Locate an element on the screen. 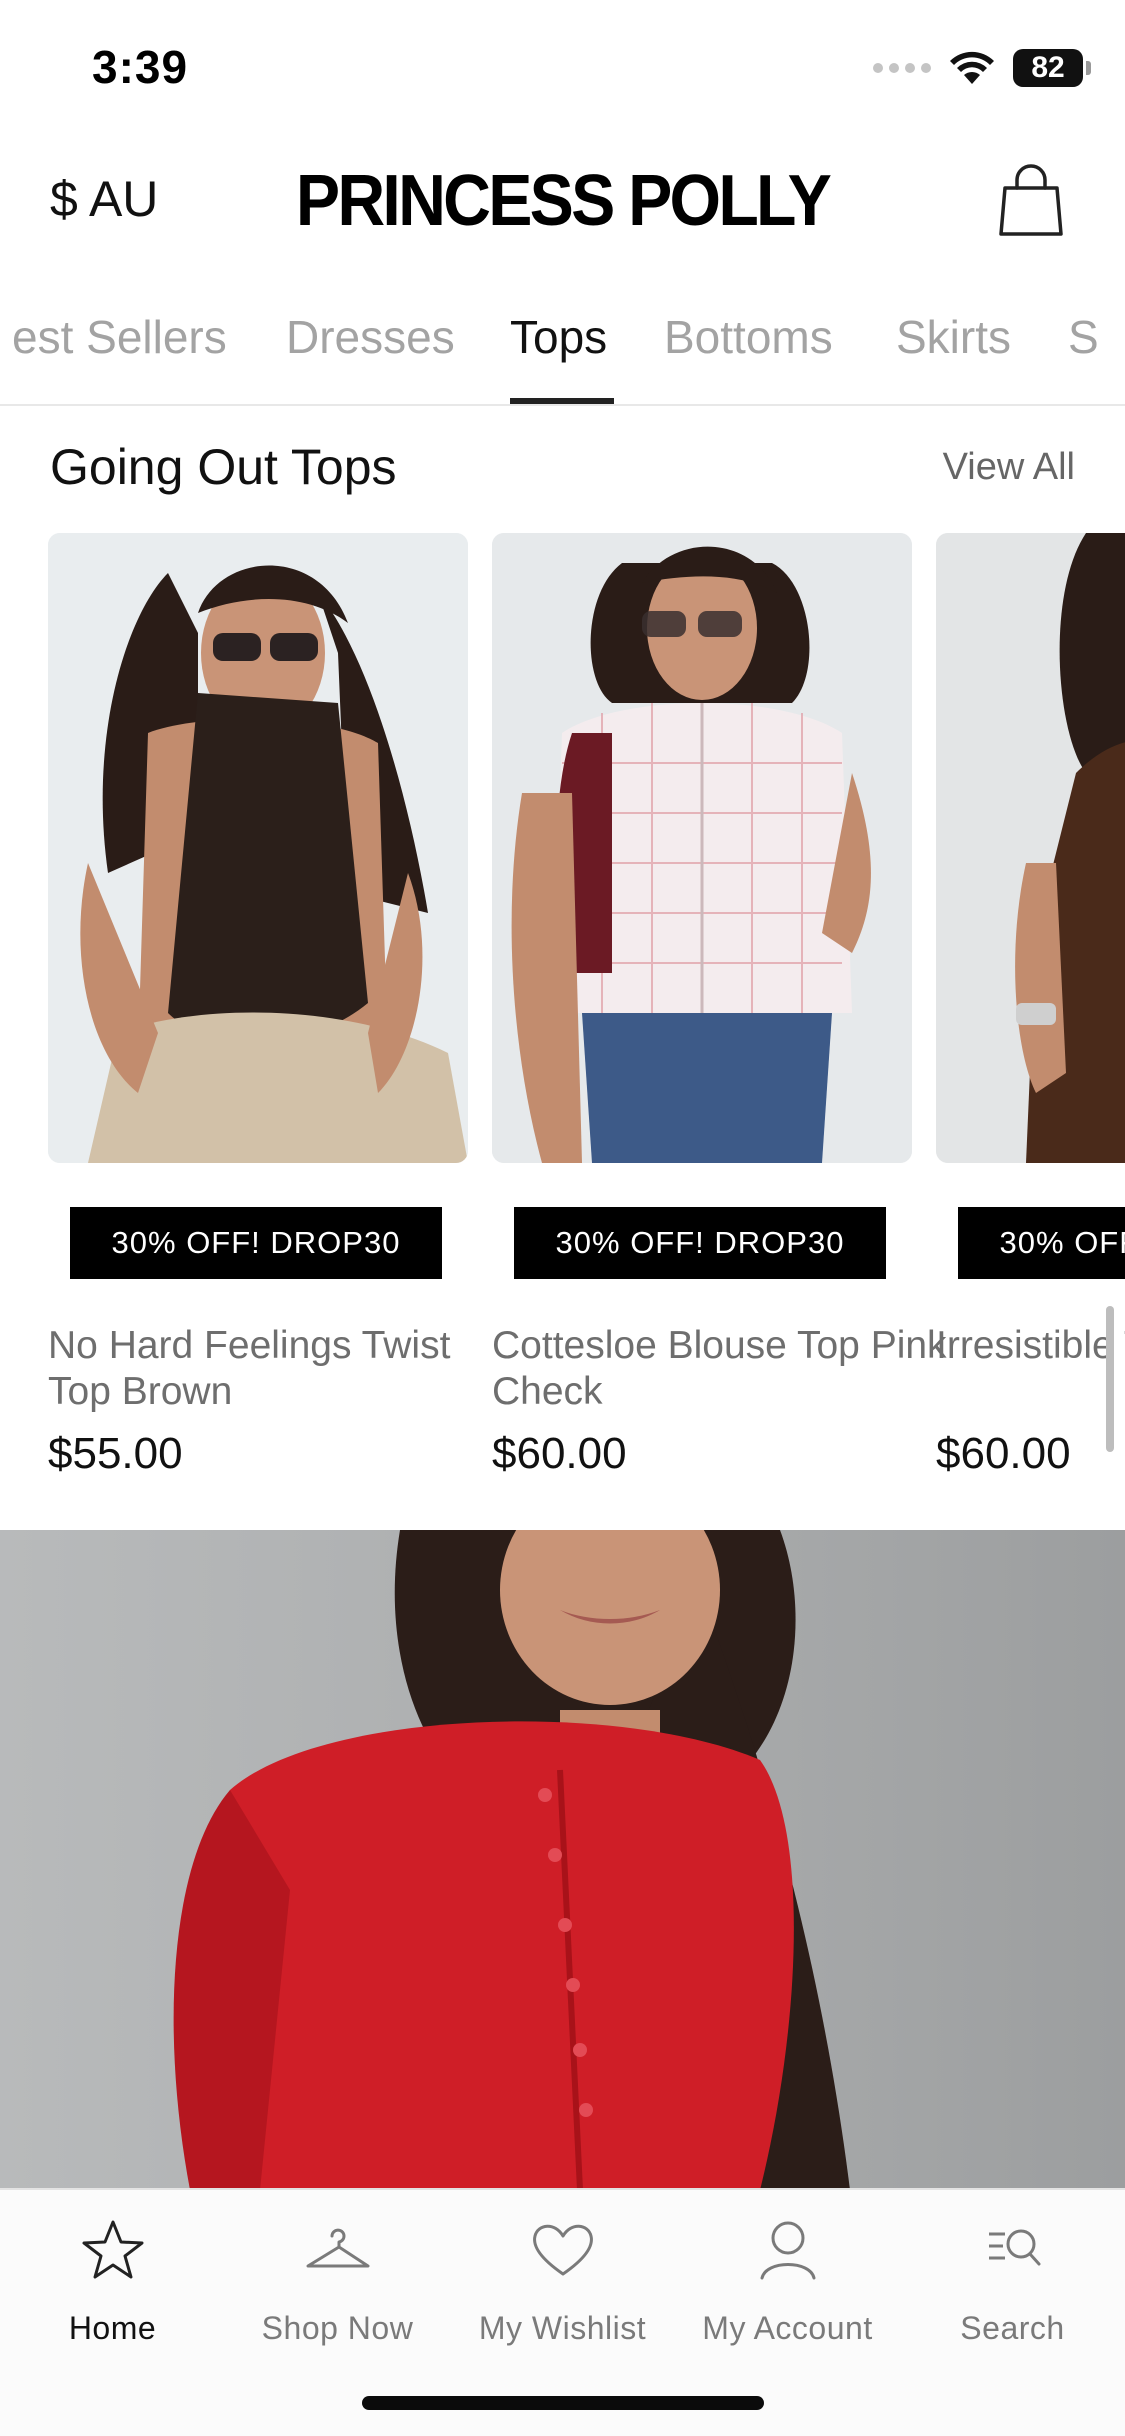  nav-search: Search is located at coordinates (1012, 2280).